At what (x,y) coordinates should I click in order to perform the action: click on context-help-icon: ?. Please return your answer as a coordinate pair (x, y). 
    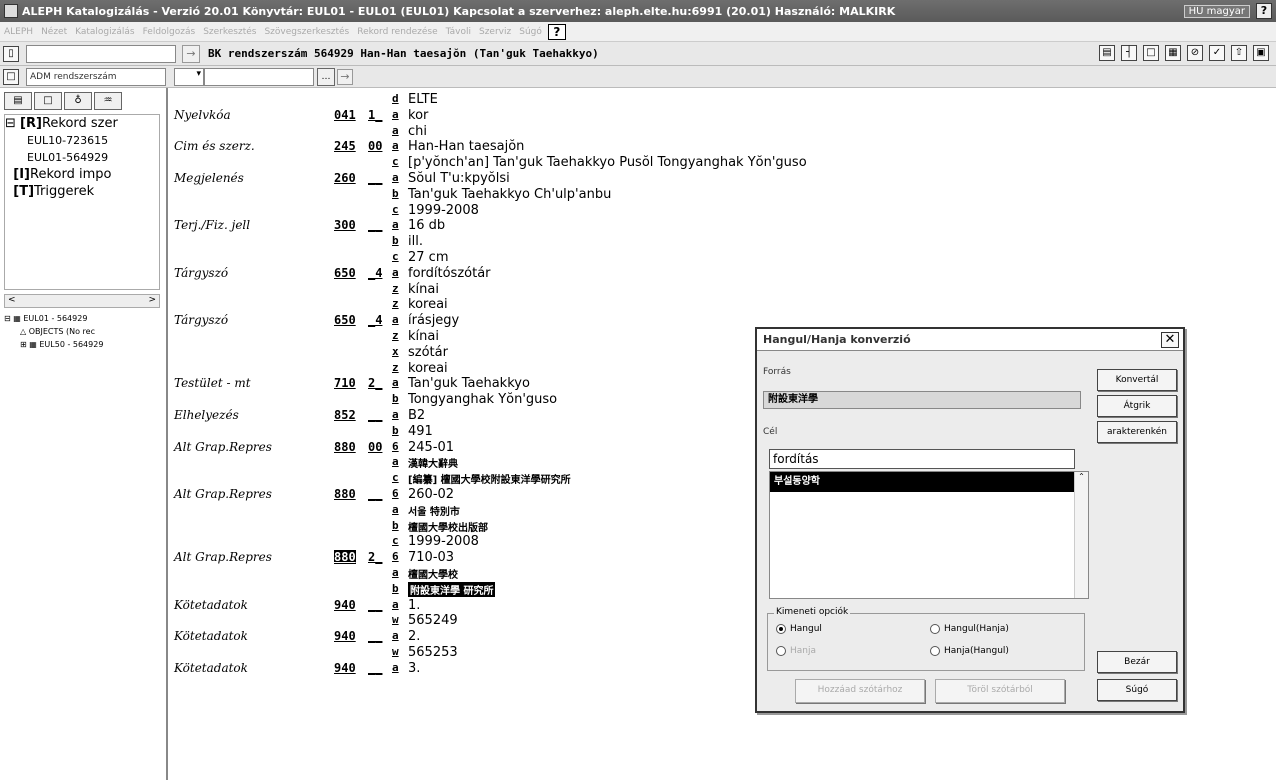
    Looking at the image, I should click on (556, 31).